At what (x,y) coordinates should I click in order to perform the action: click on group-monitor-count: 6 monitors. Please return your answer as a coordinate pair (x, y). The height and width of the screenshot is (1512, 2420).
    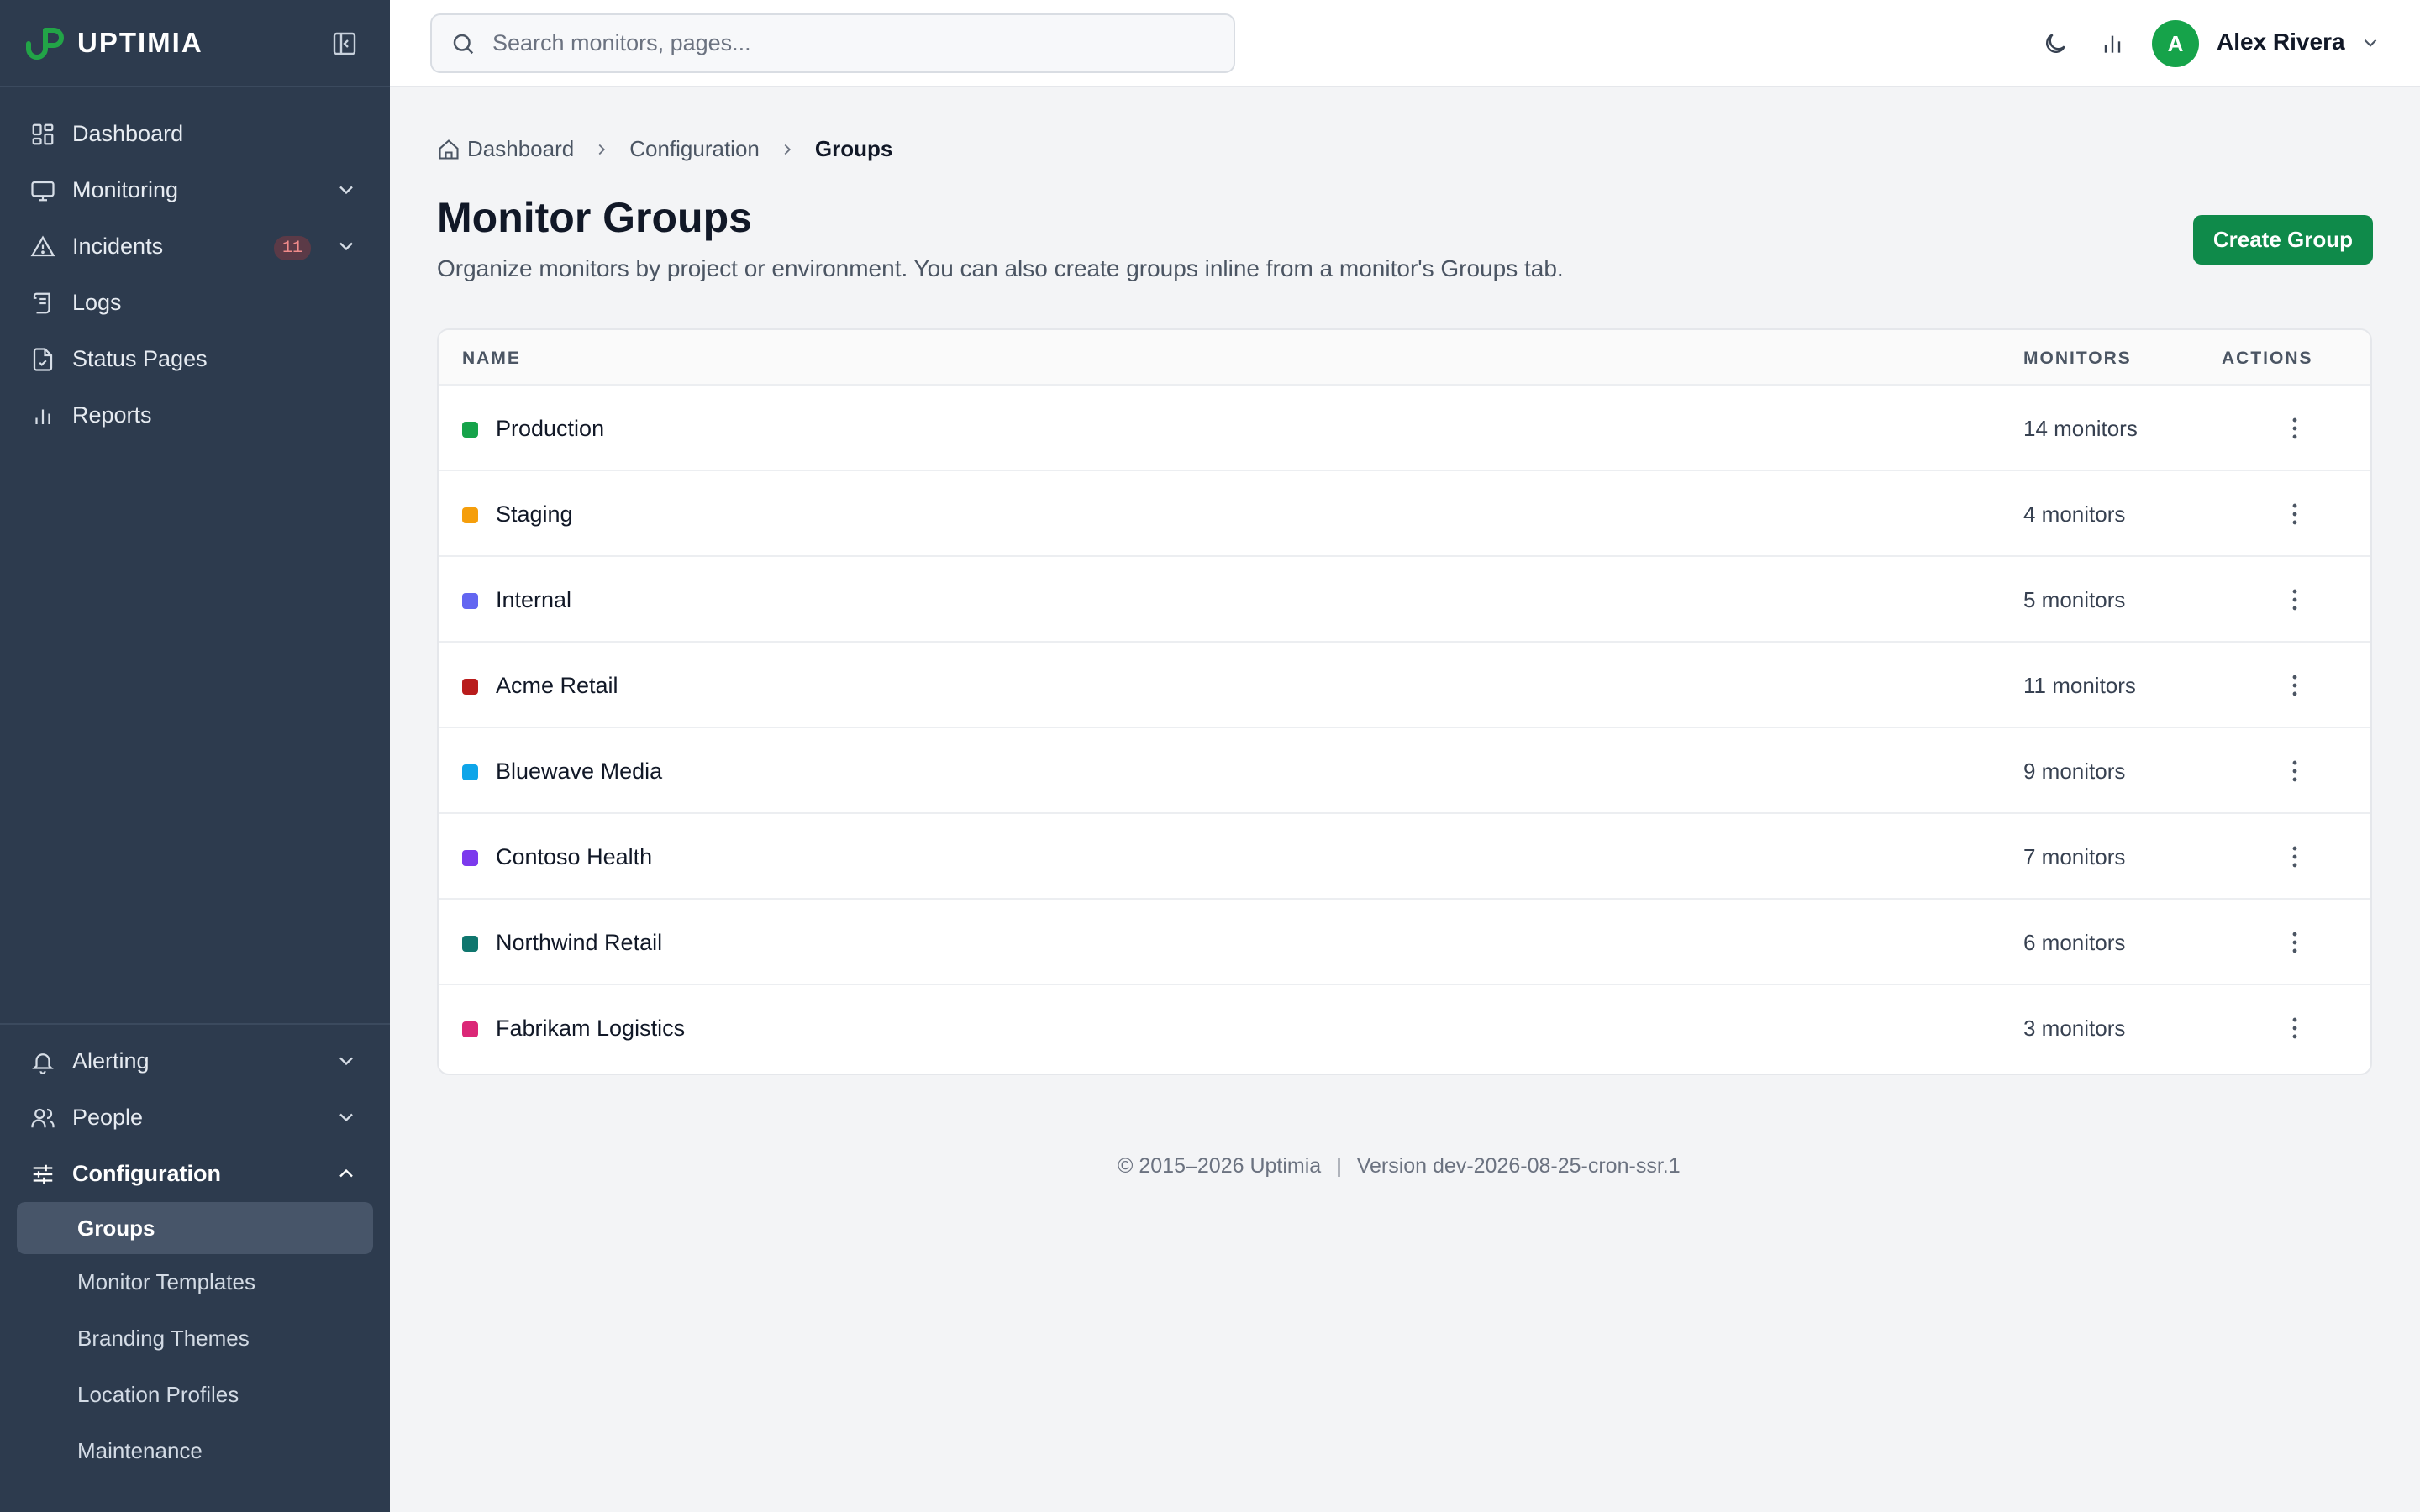
    Looking at the image, I should click on (2074, 942).